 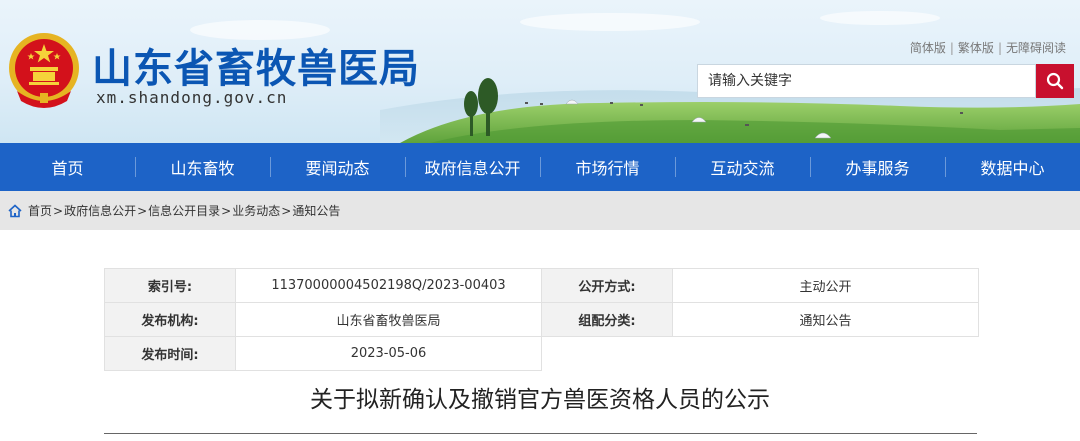 I want to click on site-name: 山东省畜牧兽医局, so click(x=256, y=65).